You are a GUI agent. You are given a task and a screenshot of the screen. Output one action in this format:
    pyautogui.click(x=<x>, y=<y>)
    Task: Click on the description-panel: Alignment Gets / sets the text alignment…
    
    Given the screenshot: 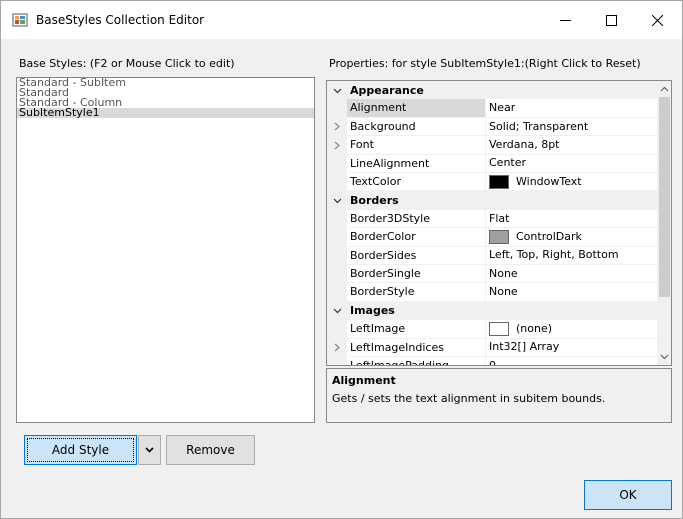 What is the action you would take?
    pyautogui.click(x=499, y=395)
    